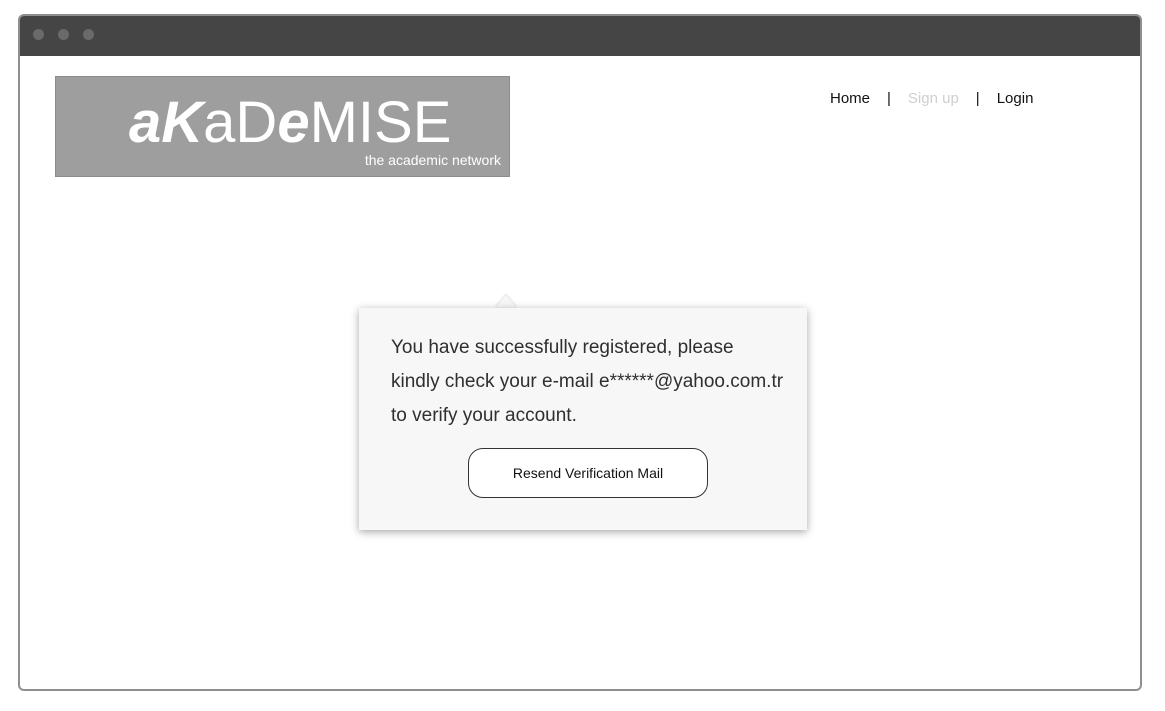 The image size is (1165, 711). What do you see at coordinates (432, 160) in the screenshot?
I see `logo-tagline: the academic network` at bounding box center [432, 160].